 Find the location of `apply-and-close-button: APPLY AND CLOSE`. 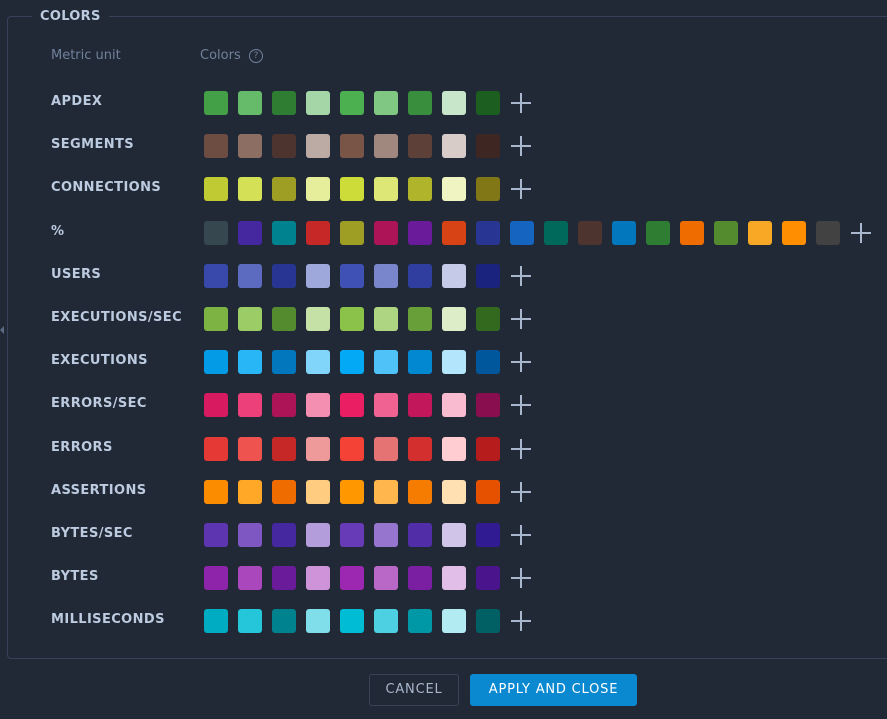

apply-and-close-button: APPLY AND CLOSE is located at coordinates (553, 690).